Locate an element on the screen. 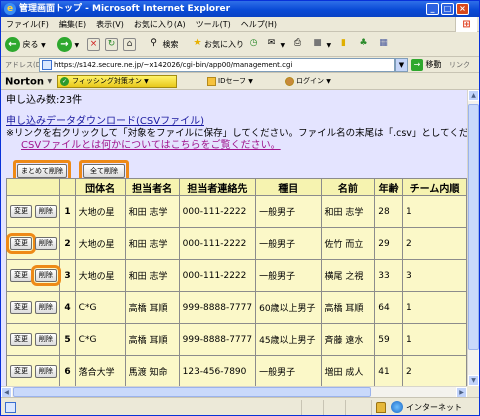  research-button: ▦ is located at coordinates (383, 44).